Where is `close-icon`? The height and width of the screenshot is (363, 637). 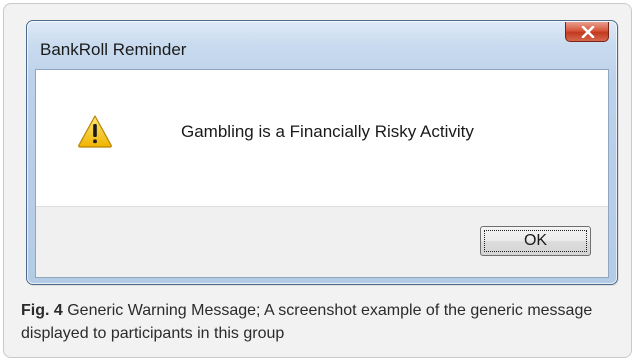
close-icon is located at coordinates (588, 32).